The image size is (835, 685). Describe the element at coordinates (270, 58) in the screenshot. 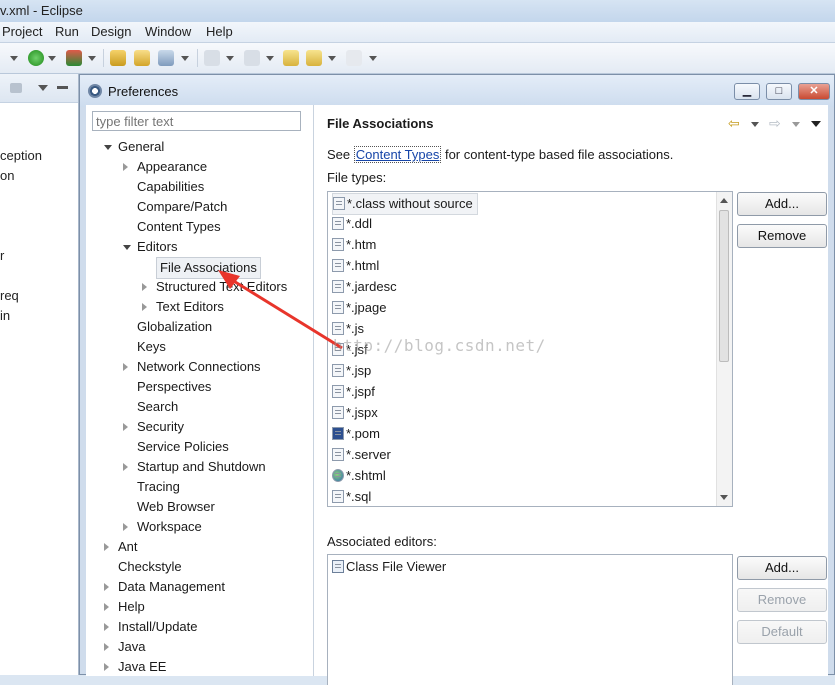

I see `prev-annotation-dropdown-icon` at that location.